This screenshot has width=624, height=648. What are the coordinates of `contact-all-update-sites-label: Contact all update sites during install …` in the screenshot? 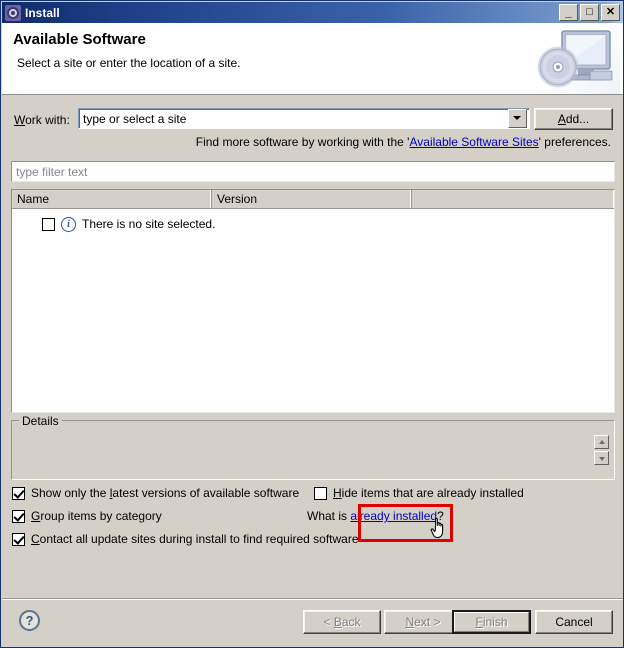 It's located at (195, 539).